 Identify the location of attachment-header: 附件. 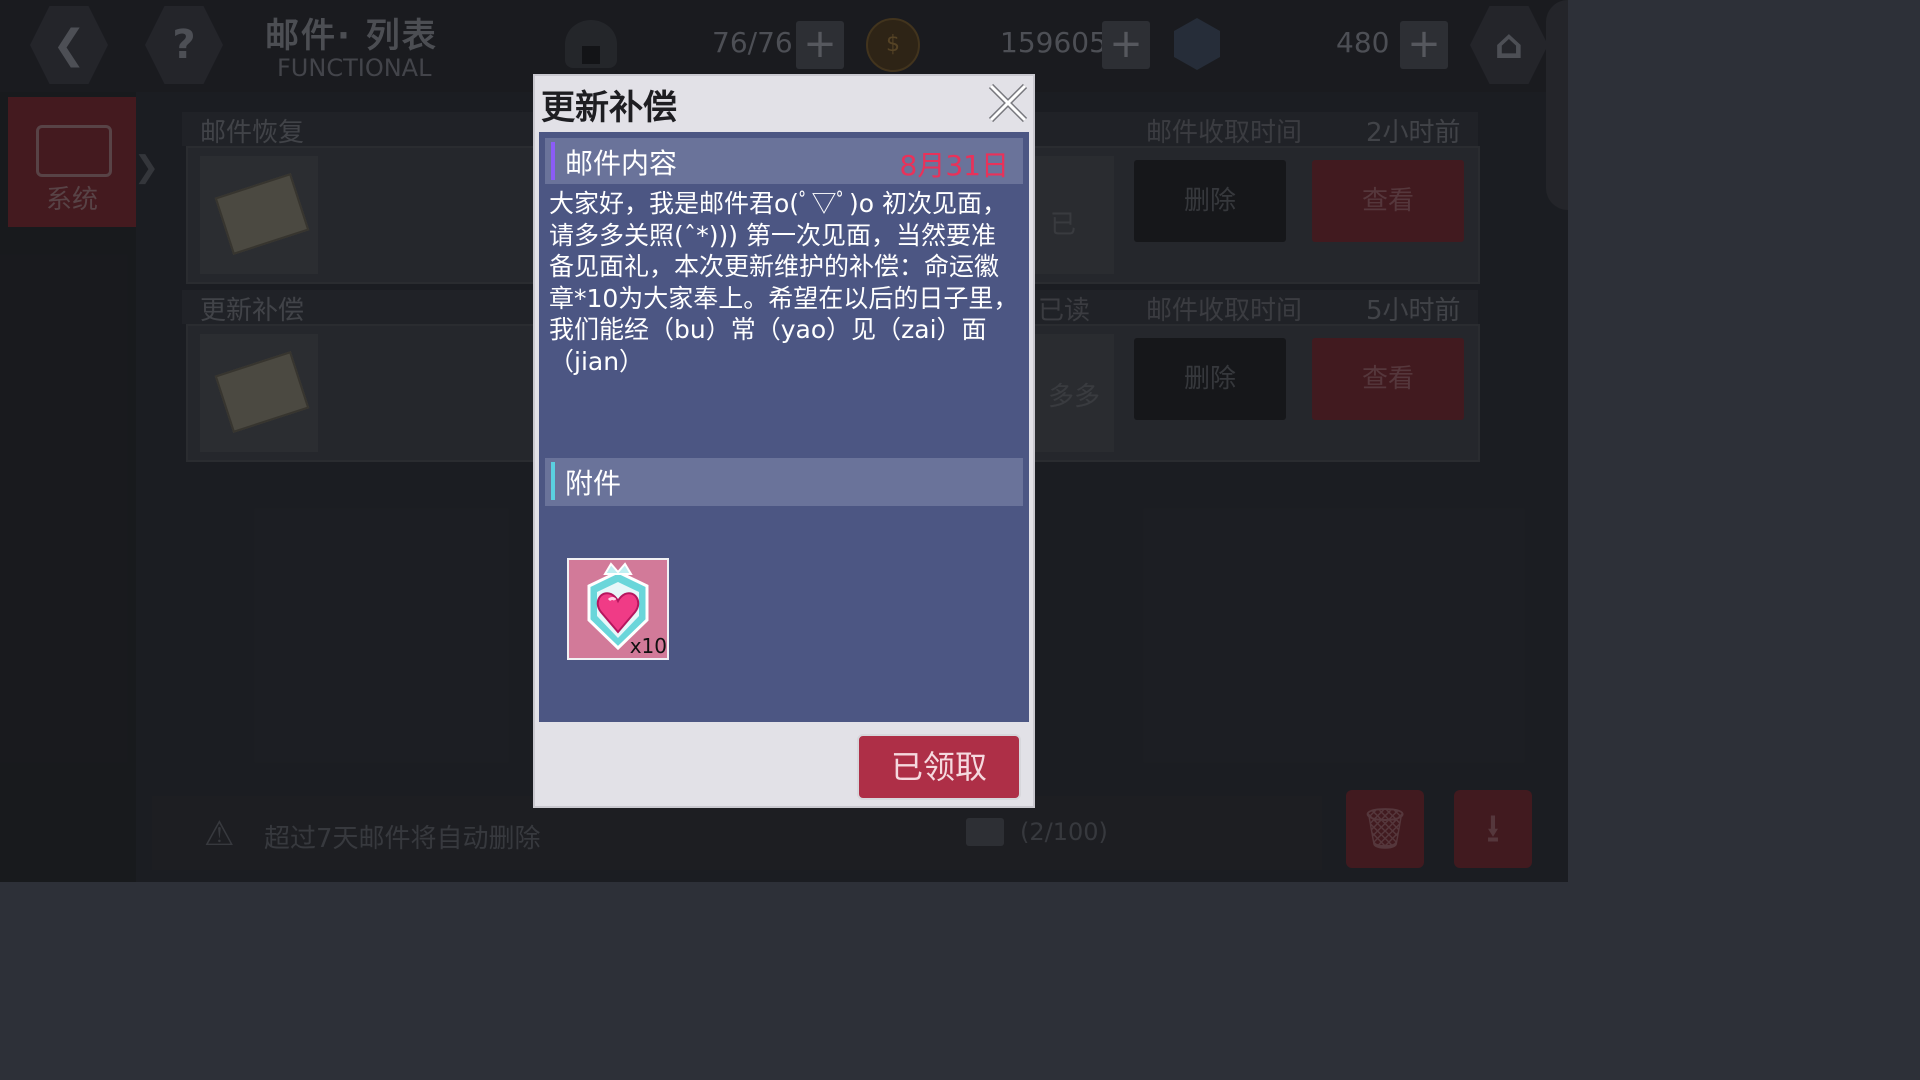
(784, 482).